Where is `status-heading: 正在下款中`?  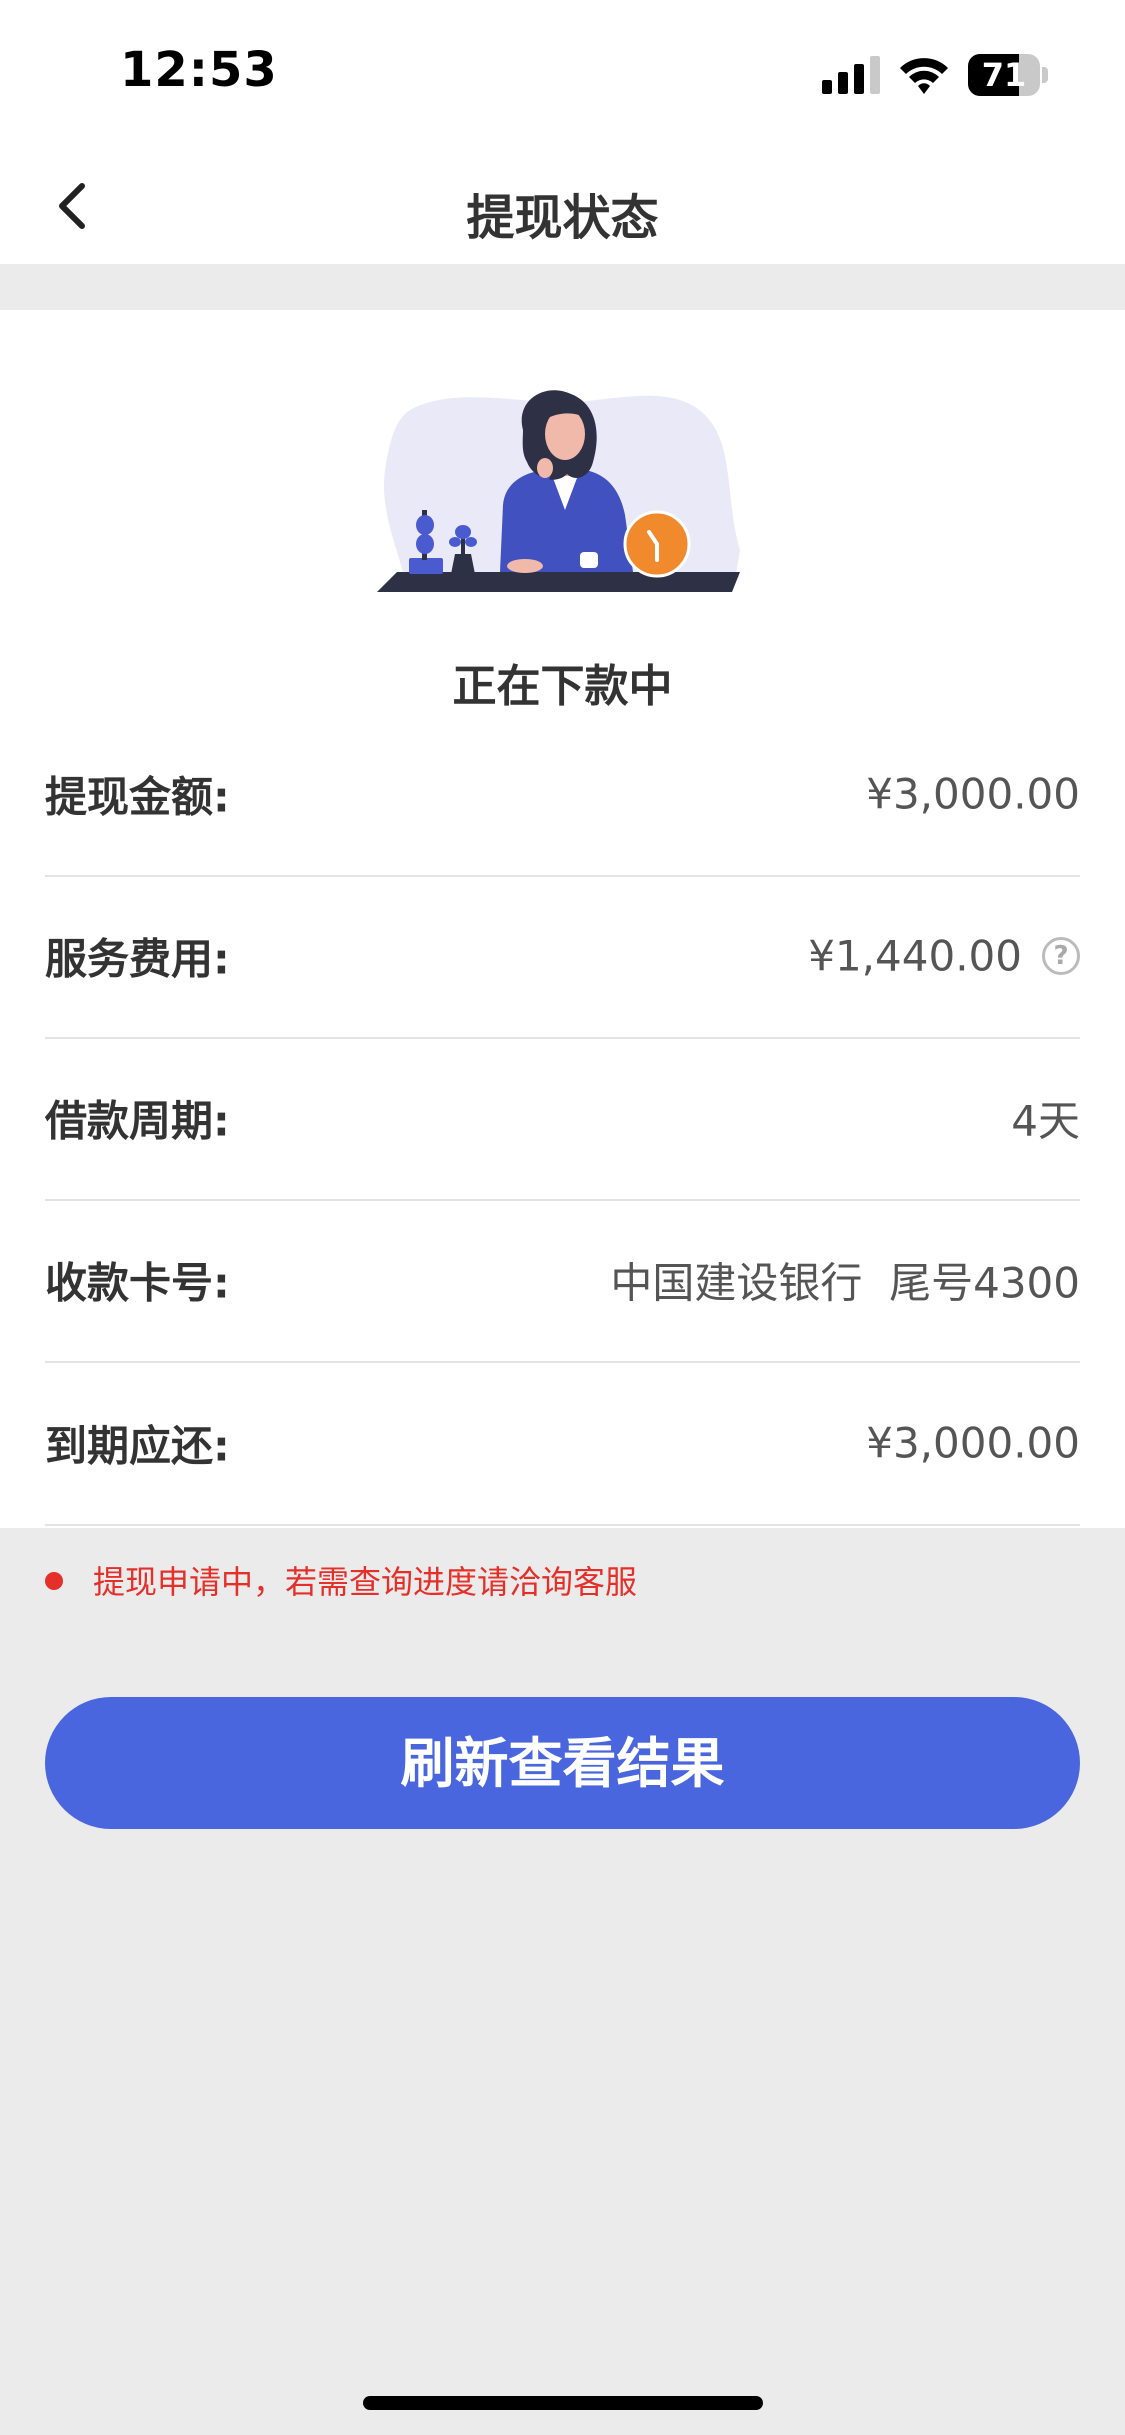 status-heading: 正在下款中 is located at coordinates (562, 686).